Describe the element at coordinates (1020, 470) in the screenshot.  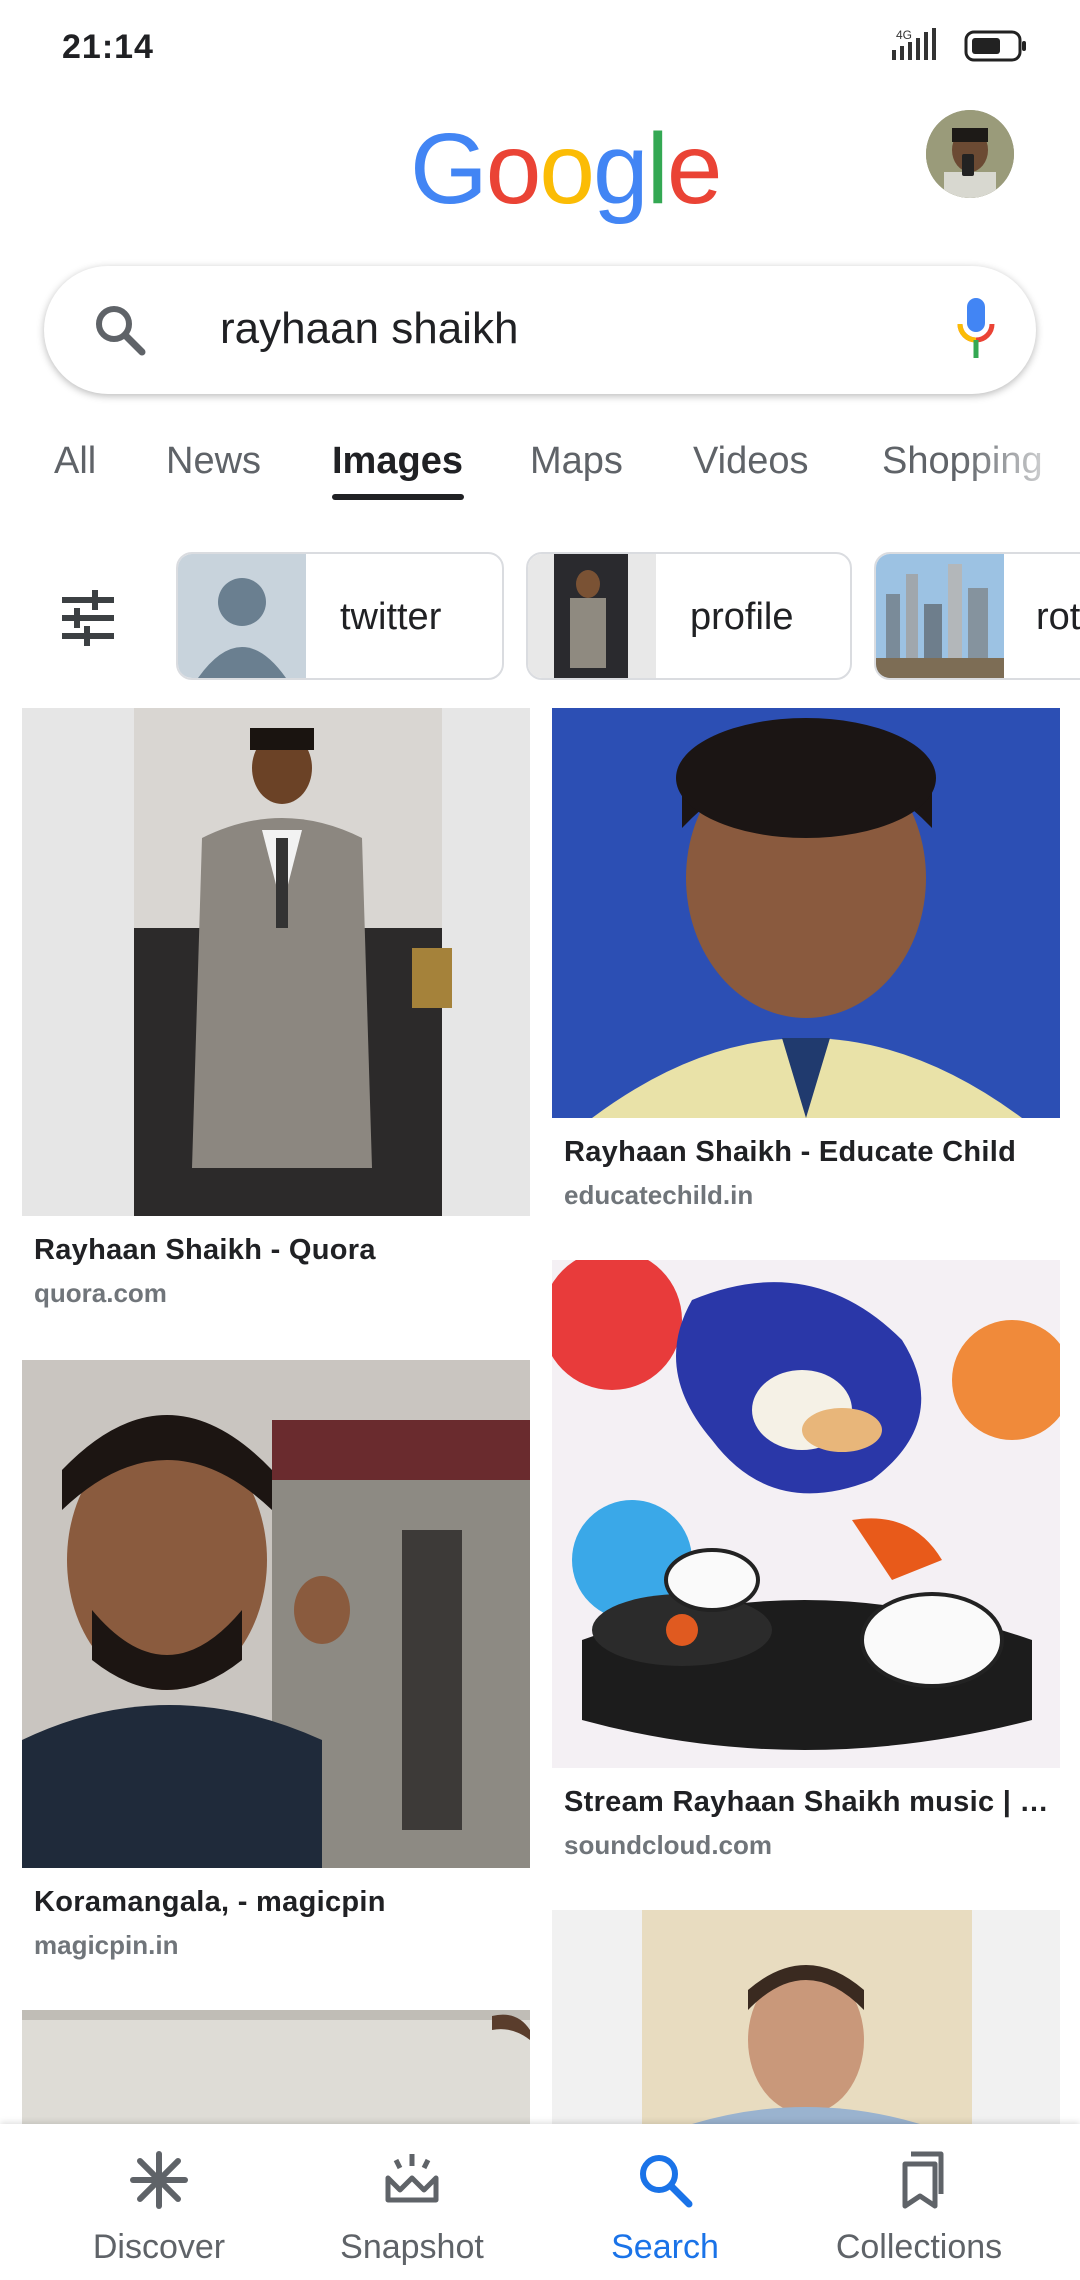
I see `tabs-fade` at that location.